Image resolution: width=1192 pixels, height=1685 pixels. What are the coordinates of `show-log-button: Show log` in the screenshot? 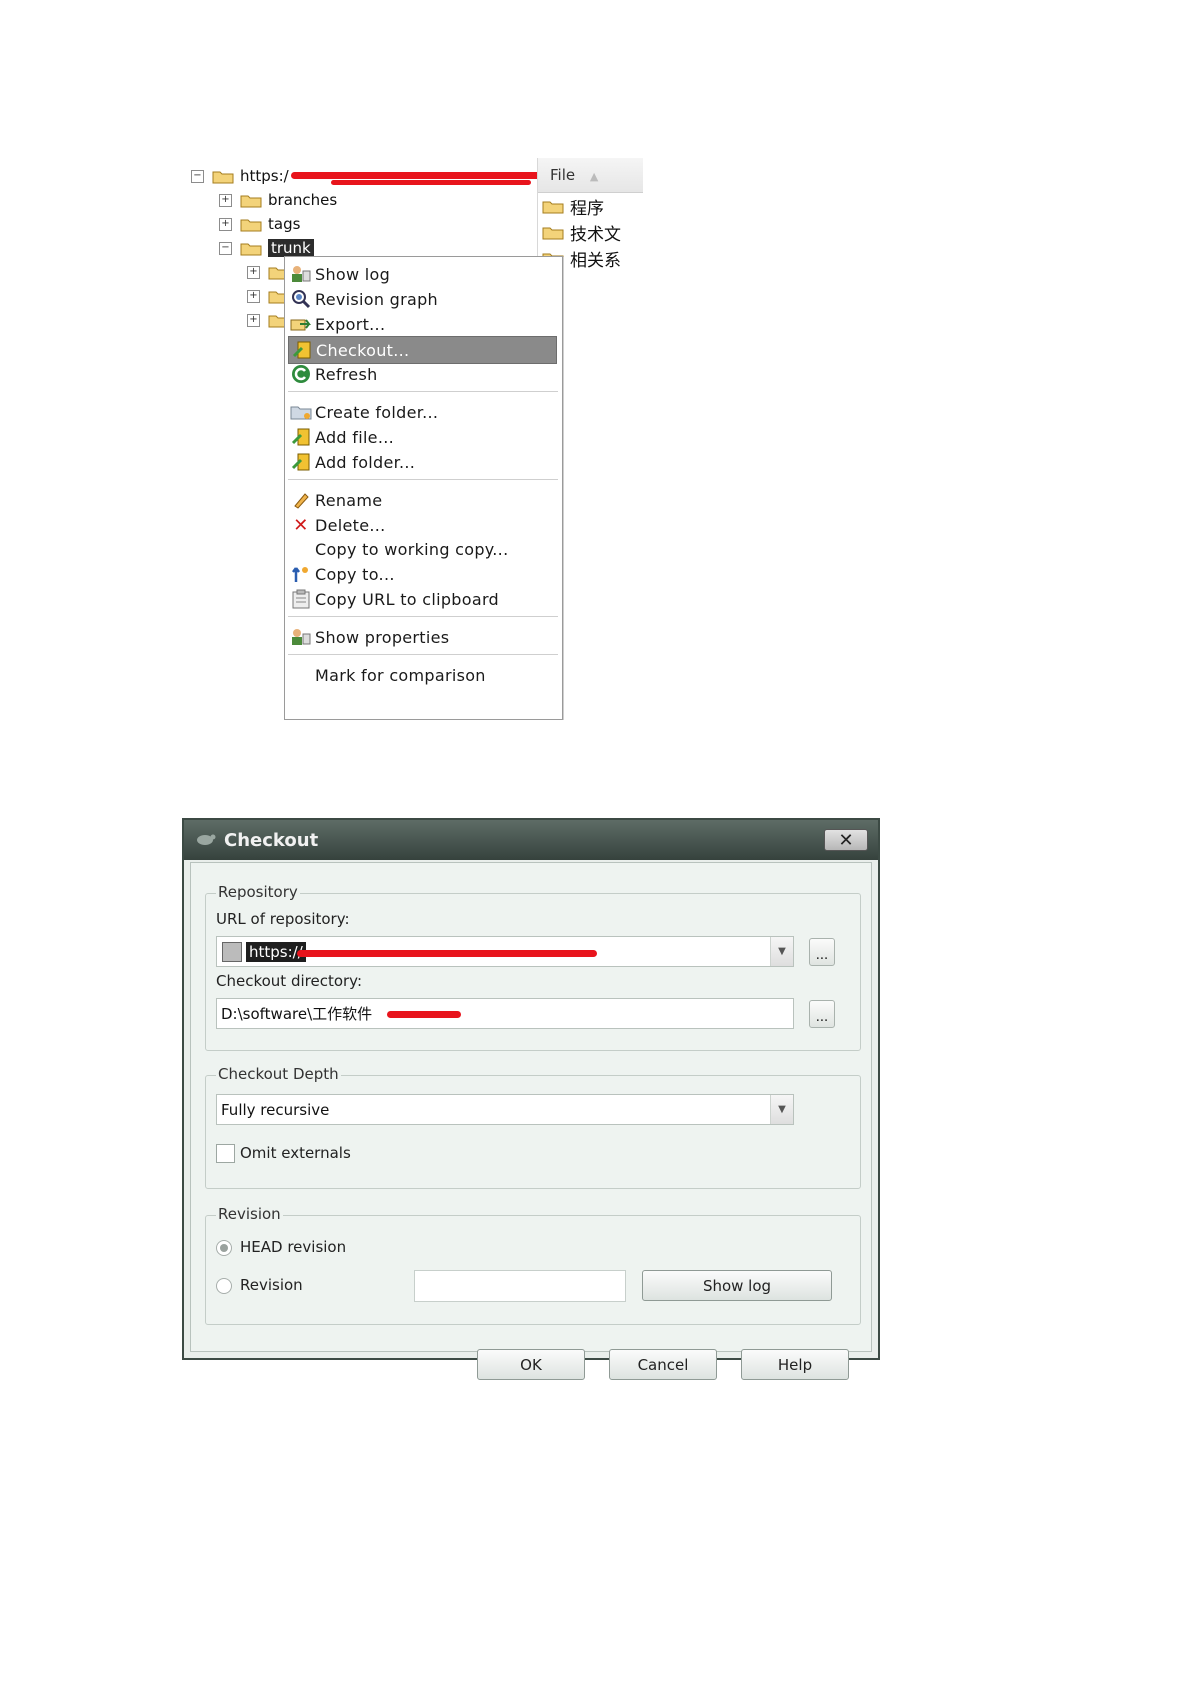 It's located at (737, 1285).